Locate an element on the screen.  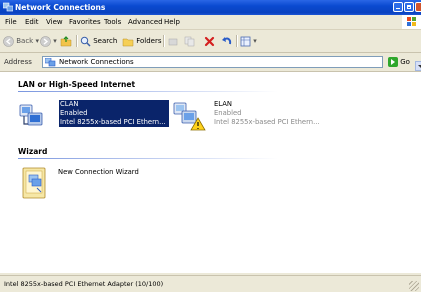
window-title: Network Connections is located at coordinates (60, 7).